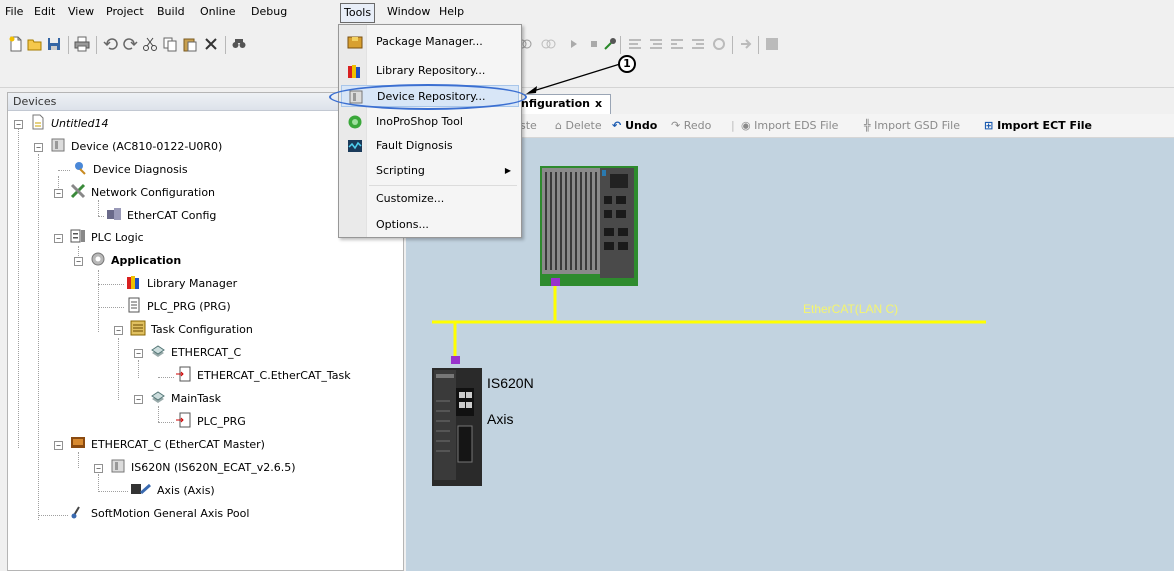  What do you see at coordinates (697, 125) in the screenshot?
I see `redo-label: Redo` at bounding box center [697, 125].